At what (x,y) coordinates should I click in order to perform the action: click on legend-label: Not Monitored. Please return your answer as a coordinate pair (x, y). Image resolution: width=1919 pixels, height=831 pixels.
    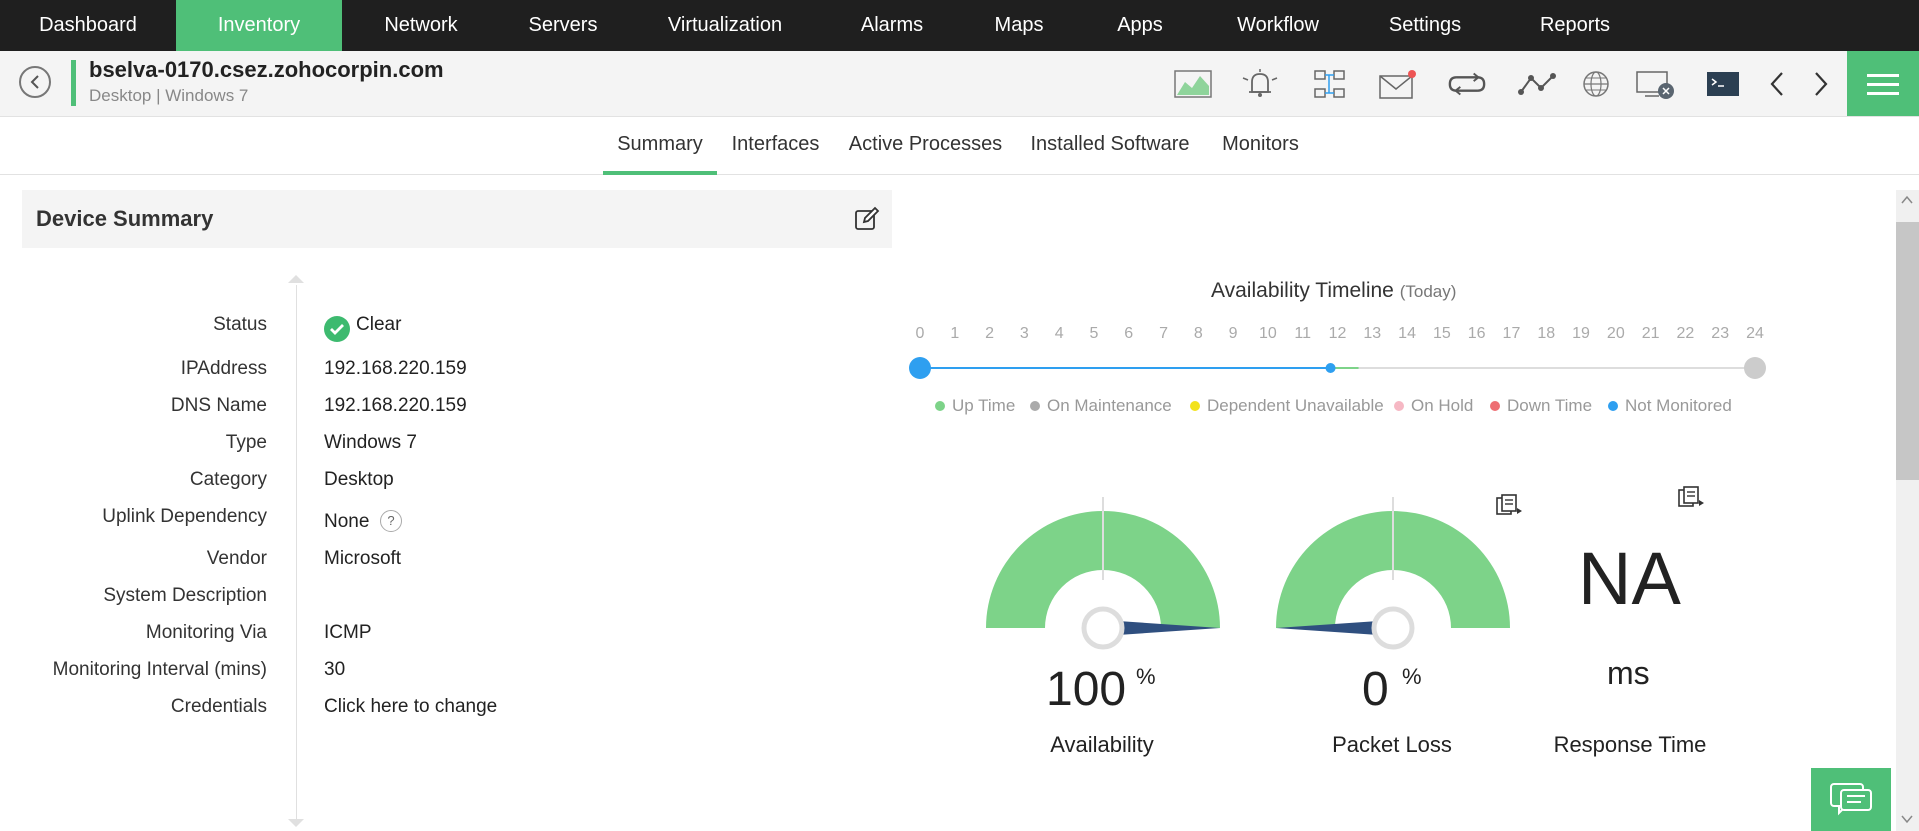
    Looking at the image, I should click on (1678, 405).